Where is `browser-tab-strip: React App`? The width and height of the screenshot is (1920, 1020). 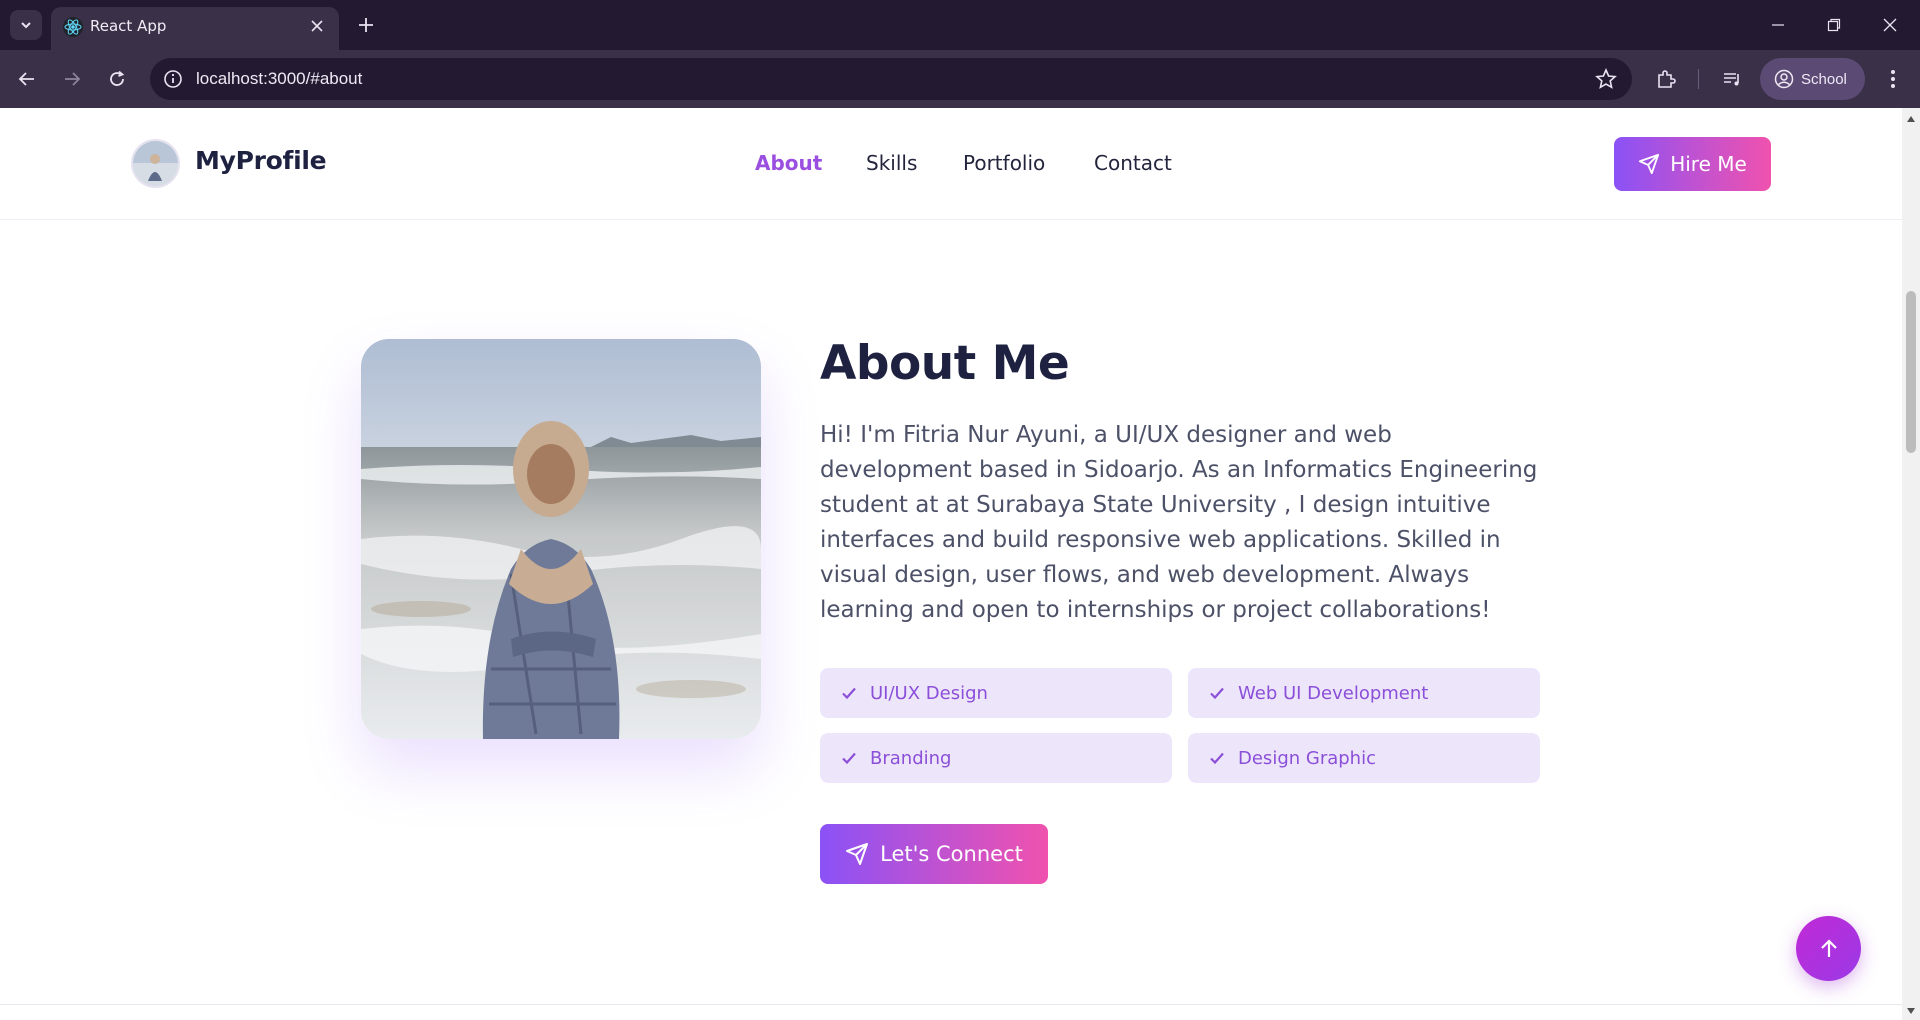
browser-tab-strip: React App is located at coordinates (960, 25).